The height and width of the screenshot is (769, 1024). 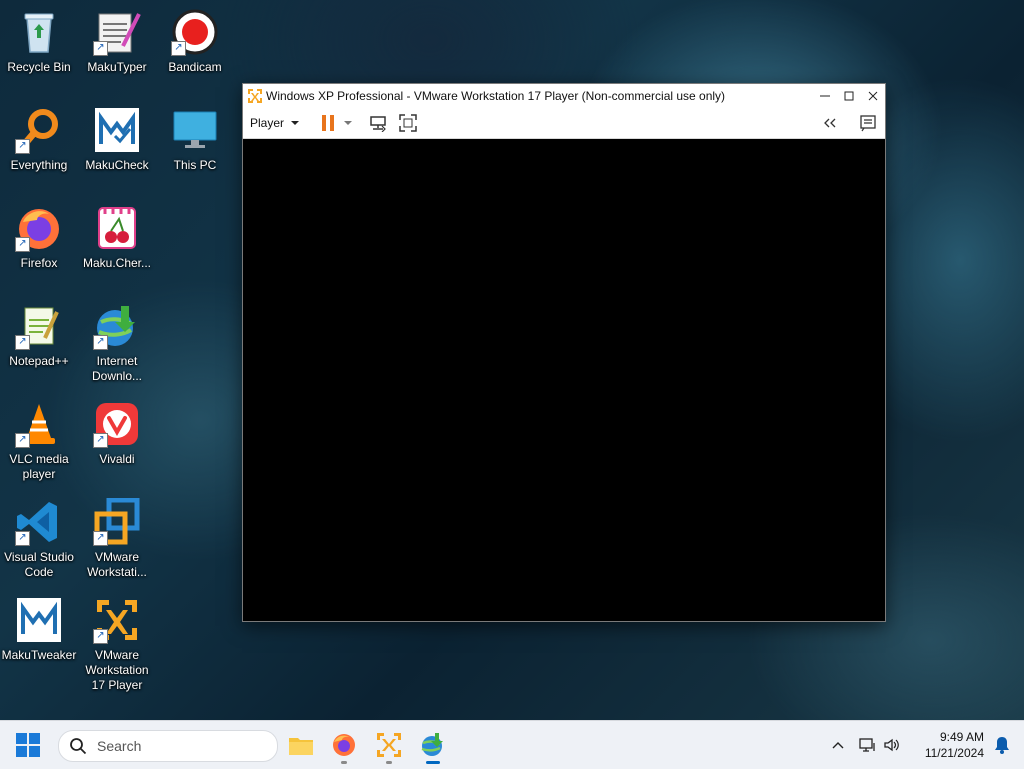 I want to click on taskbar-vmware-player, so click(x=389, y=746).